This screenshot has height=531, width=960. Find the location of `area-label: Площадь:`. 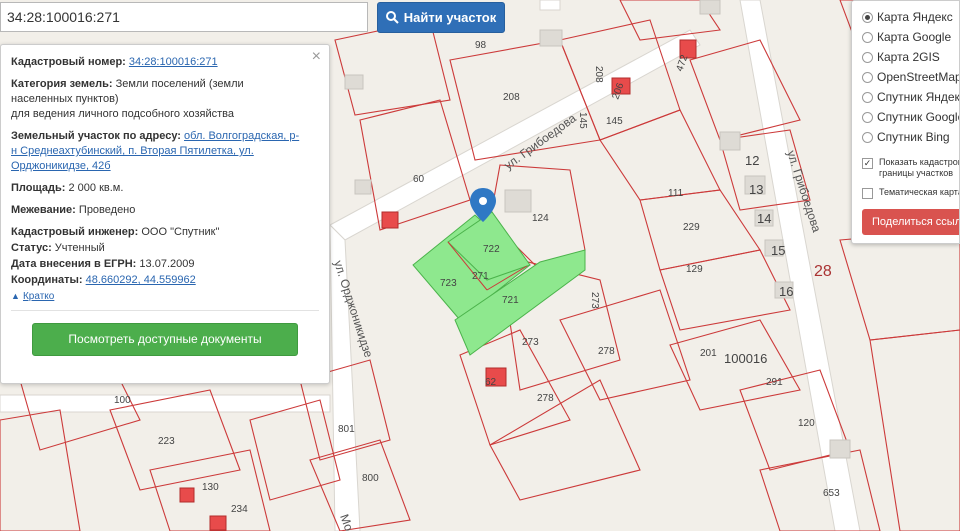

area-label: Площадь: is located at coordinates (38, 188).